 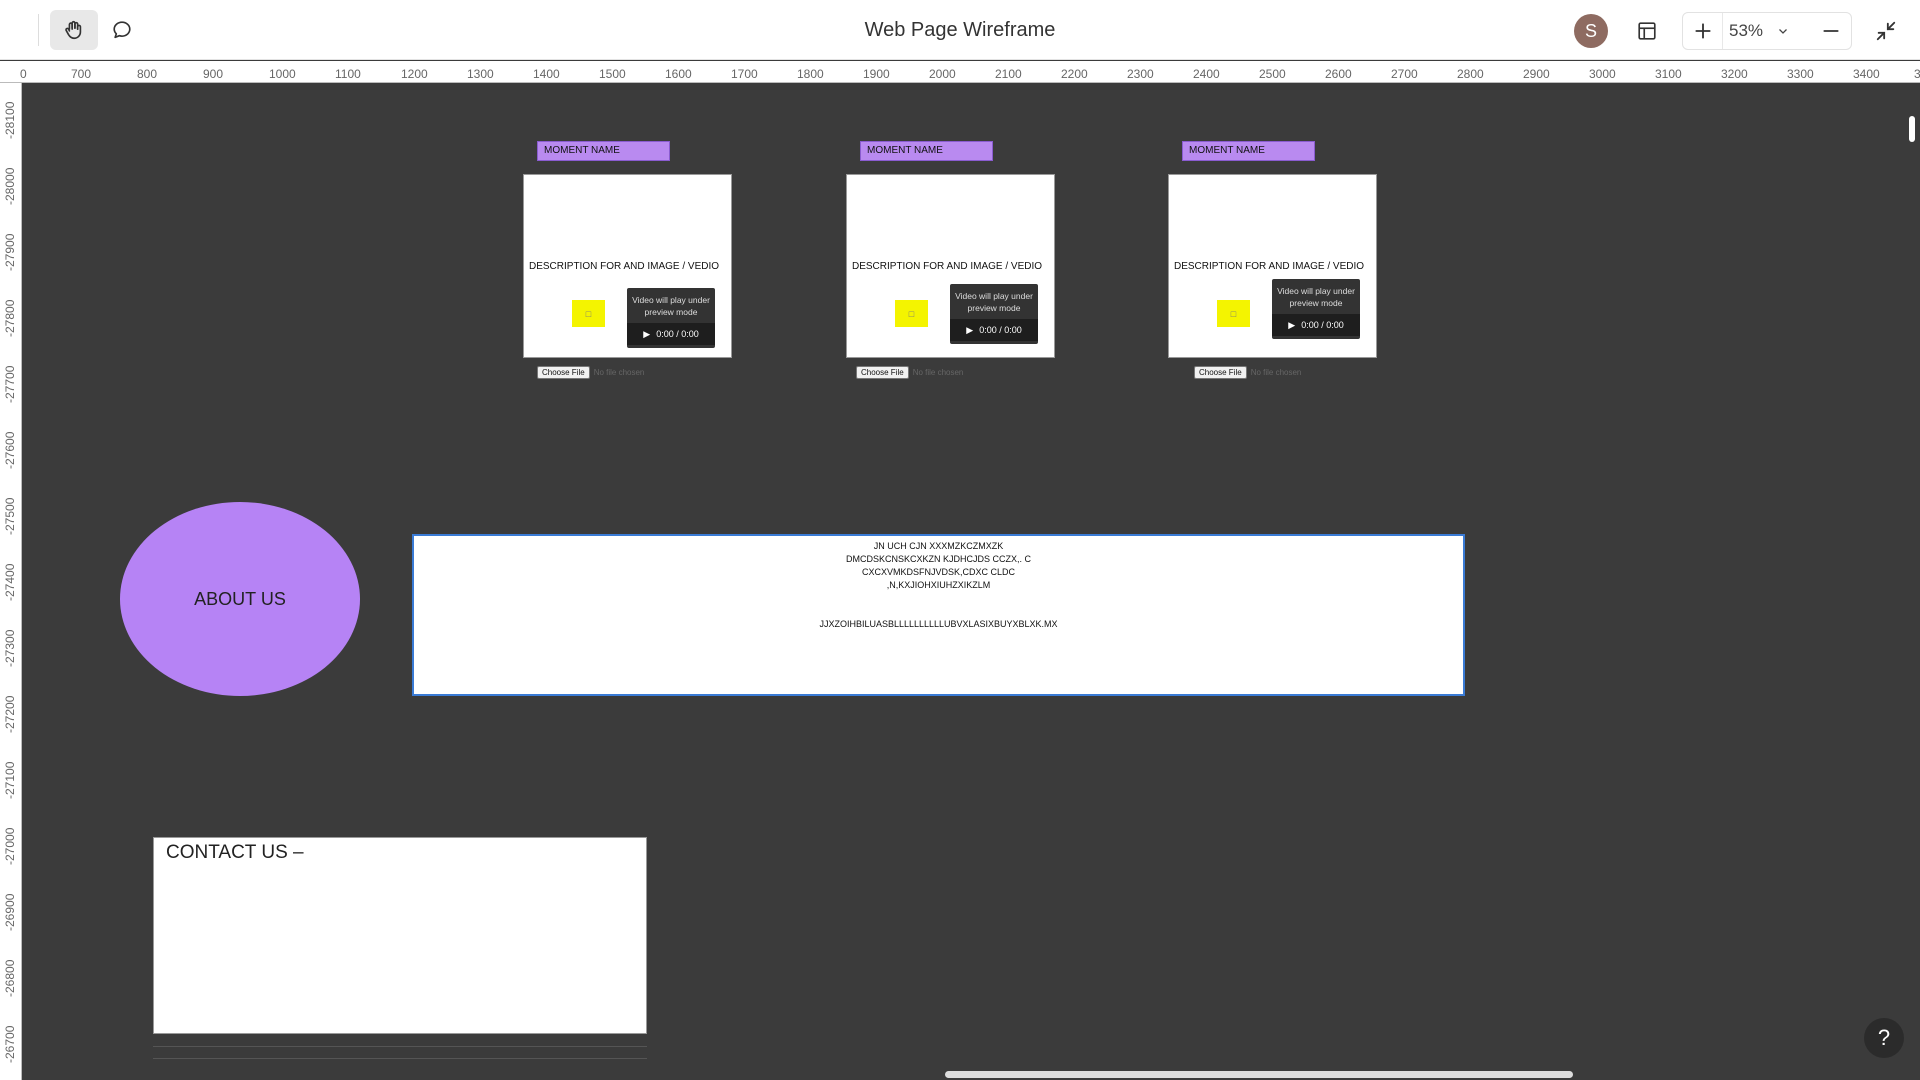 I want to click on about-us-title: ABOUT US, so click(x=240, y=598).